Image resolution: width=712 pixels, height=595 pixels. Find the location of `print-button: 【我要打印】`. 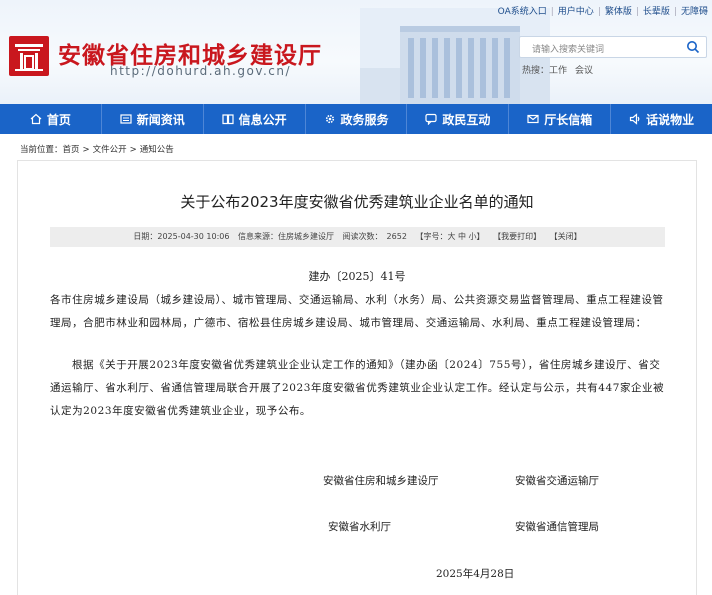

print-button: 【我要打印】 is located at coordinates (517, 236).